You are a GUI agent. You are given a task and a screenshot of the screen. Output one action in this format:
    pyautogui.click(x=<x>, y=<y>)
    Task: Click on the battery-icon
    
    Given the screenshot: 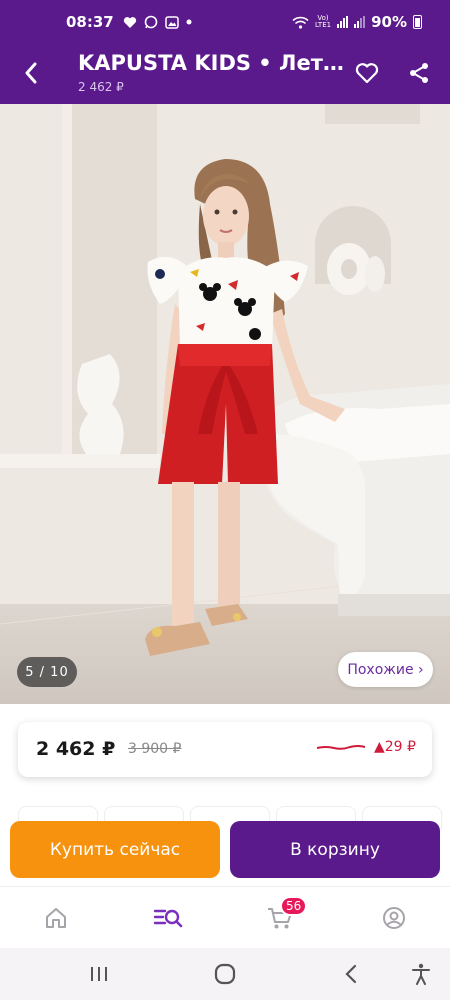 What is the action you would take?
    pyautogui.click(x=417, y=22)
    